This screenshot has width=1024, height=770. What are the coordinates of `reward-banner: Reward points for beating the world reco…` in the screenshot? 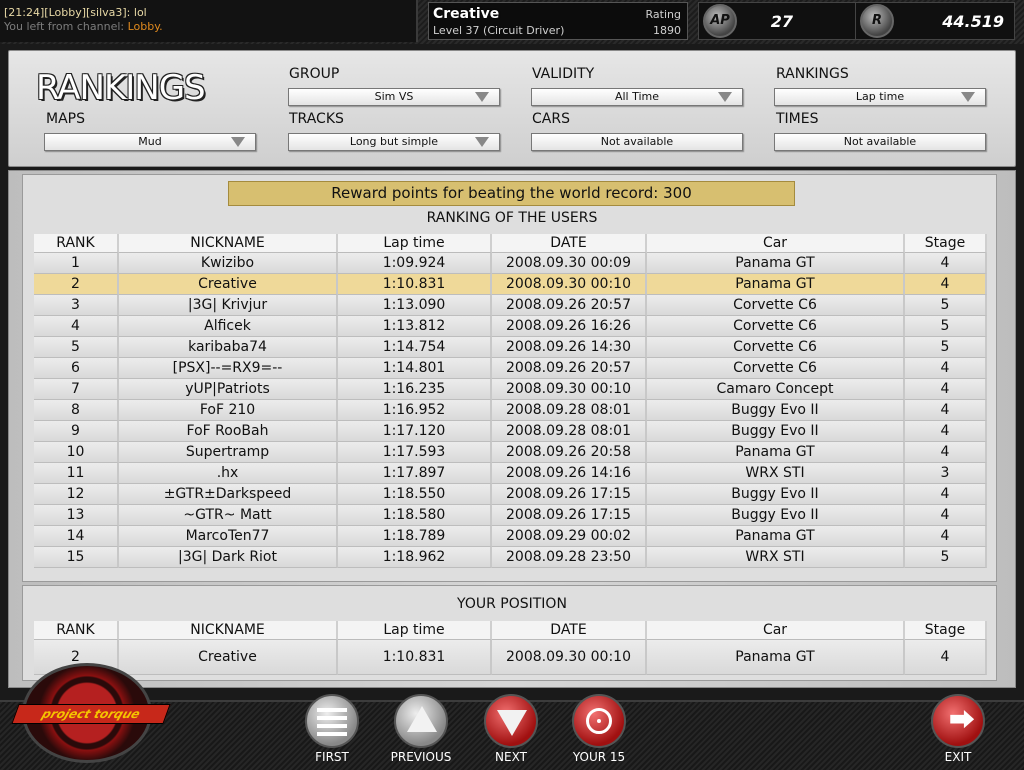 It's located at (511, 193).